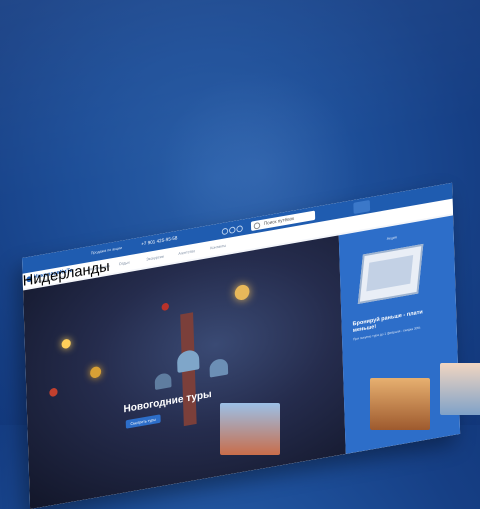 Image resolution: width=480 pixels, height=509 pixels. Describe the element at coordinates (143, 421) in the screenshot. I see `hero-button: Смотреть туры` at that location.